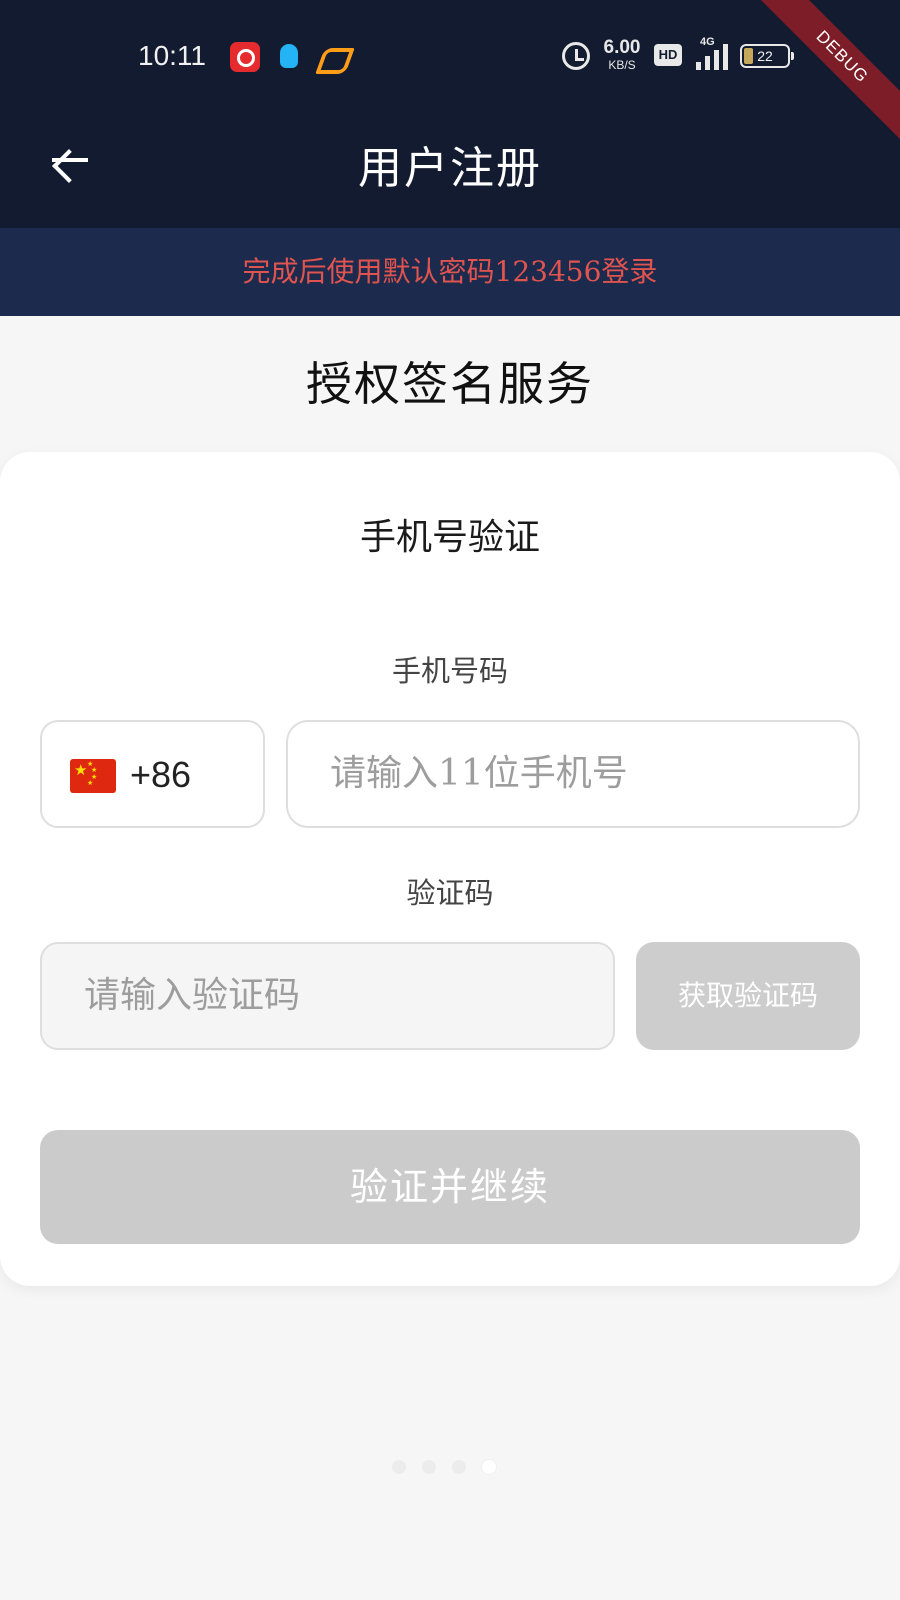  I want to click on netease-music-icon, so click(245, 57).